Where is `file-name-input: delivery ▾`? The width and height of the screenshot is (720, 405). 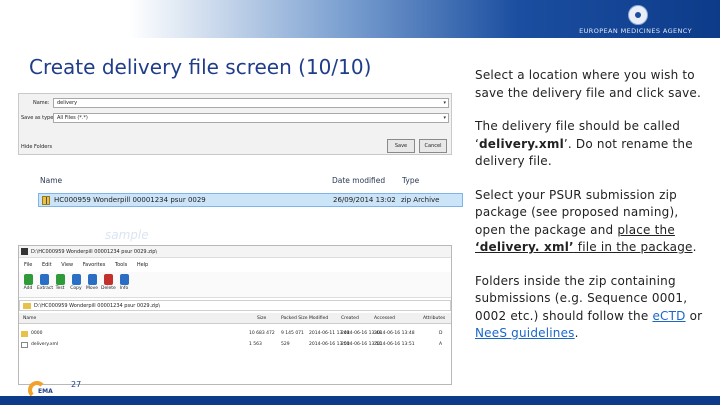 file-name-input: delivery ▾ is located at coordinates (251, 103).